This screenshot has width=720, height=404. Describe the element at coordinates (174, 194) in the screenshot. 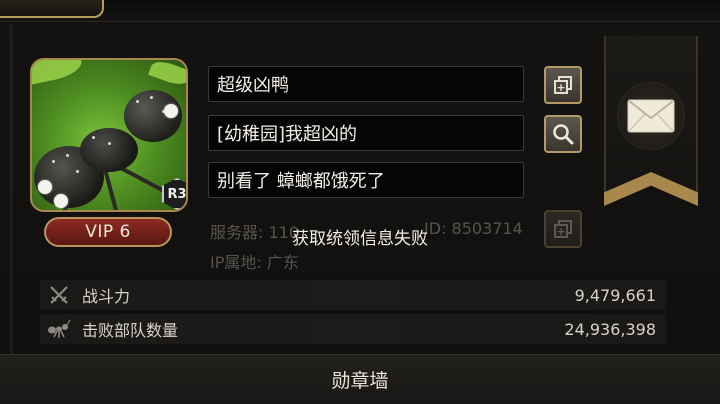

I see `rank-badge: R3` at that location.